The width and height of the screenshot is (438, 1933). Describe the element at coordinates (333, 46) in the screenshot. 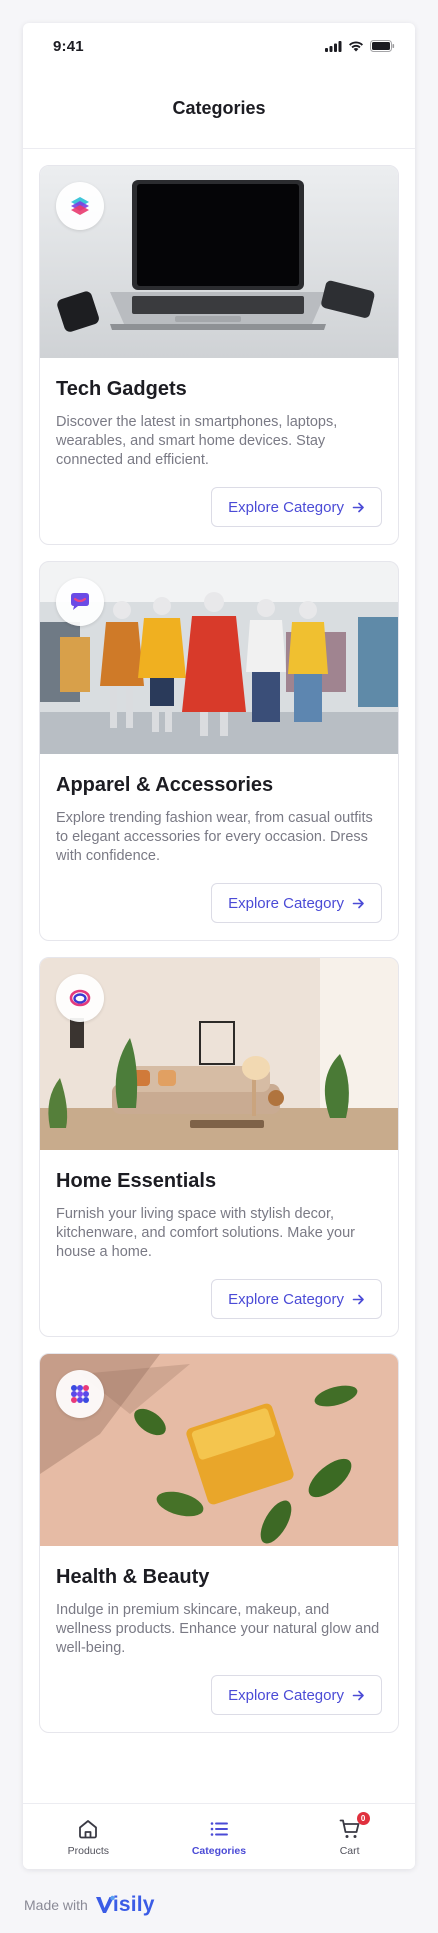

I see `signal-icon` at that location.